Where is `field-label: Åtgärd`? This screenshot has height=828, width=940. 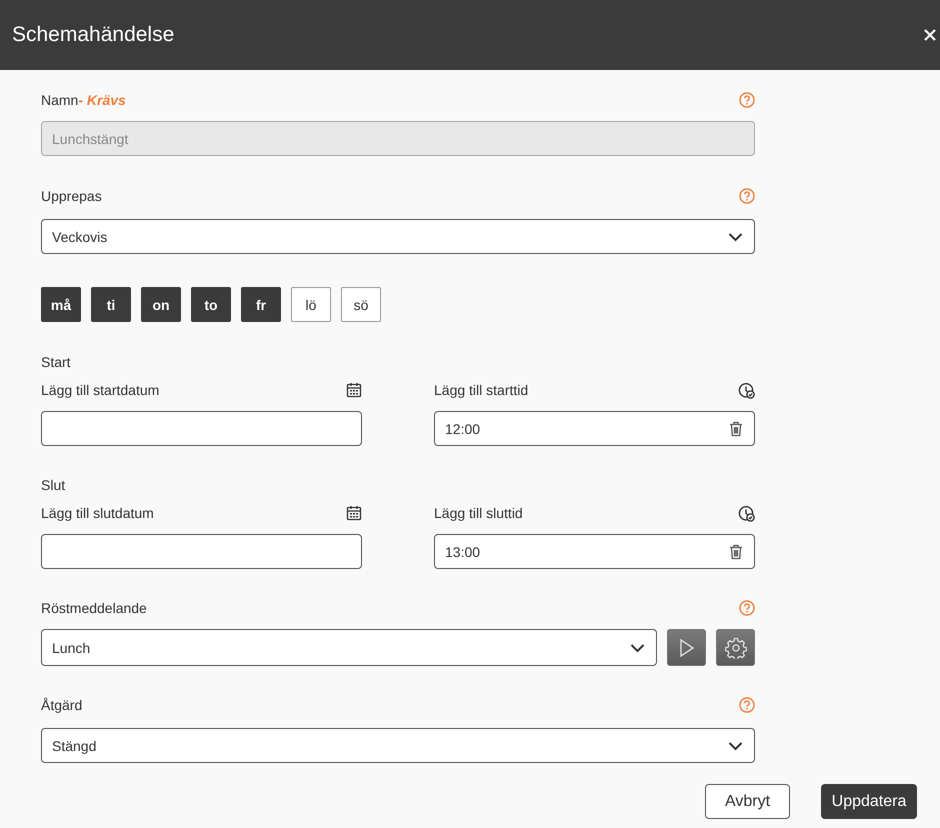
field-label: Åtgärd is located at coordinates (61, 705).